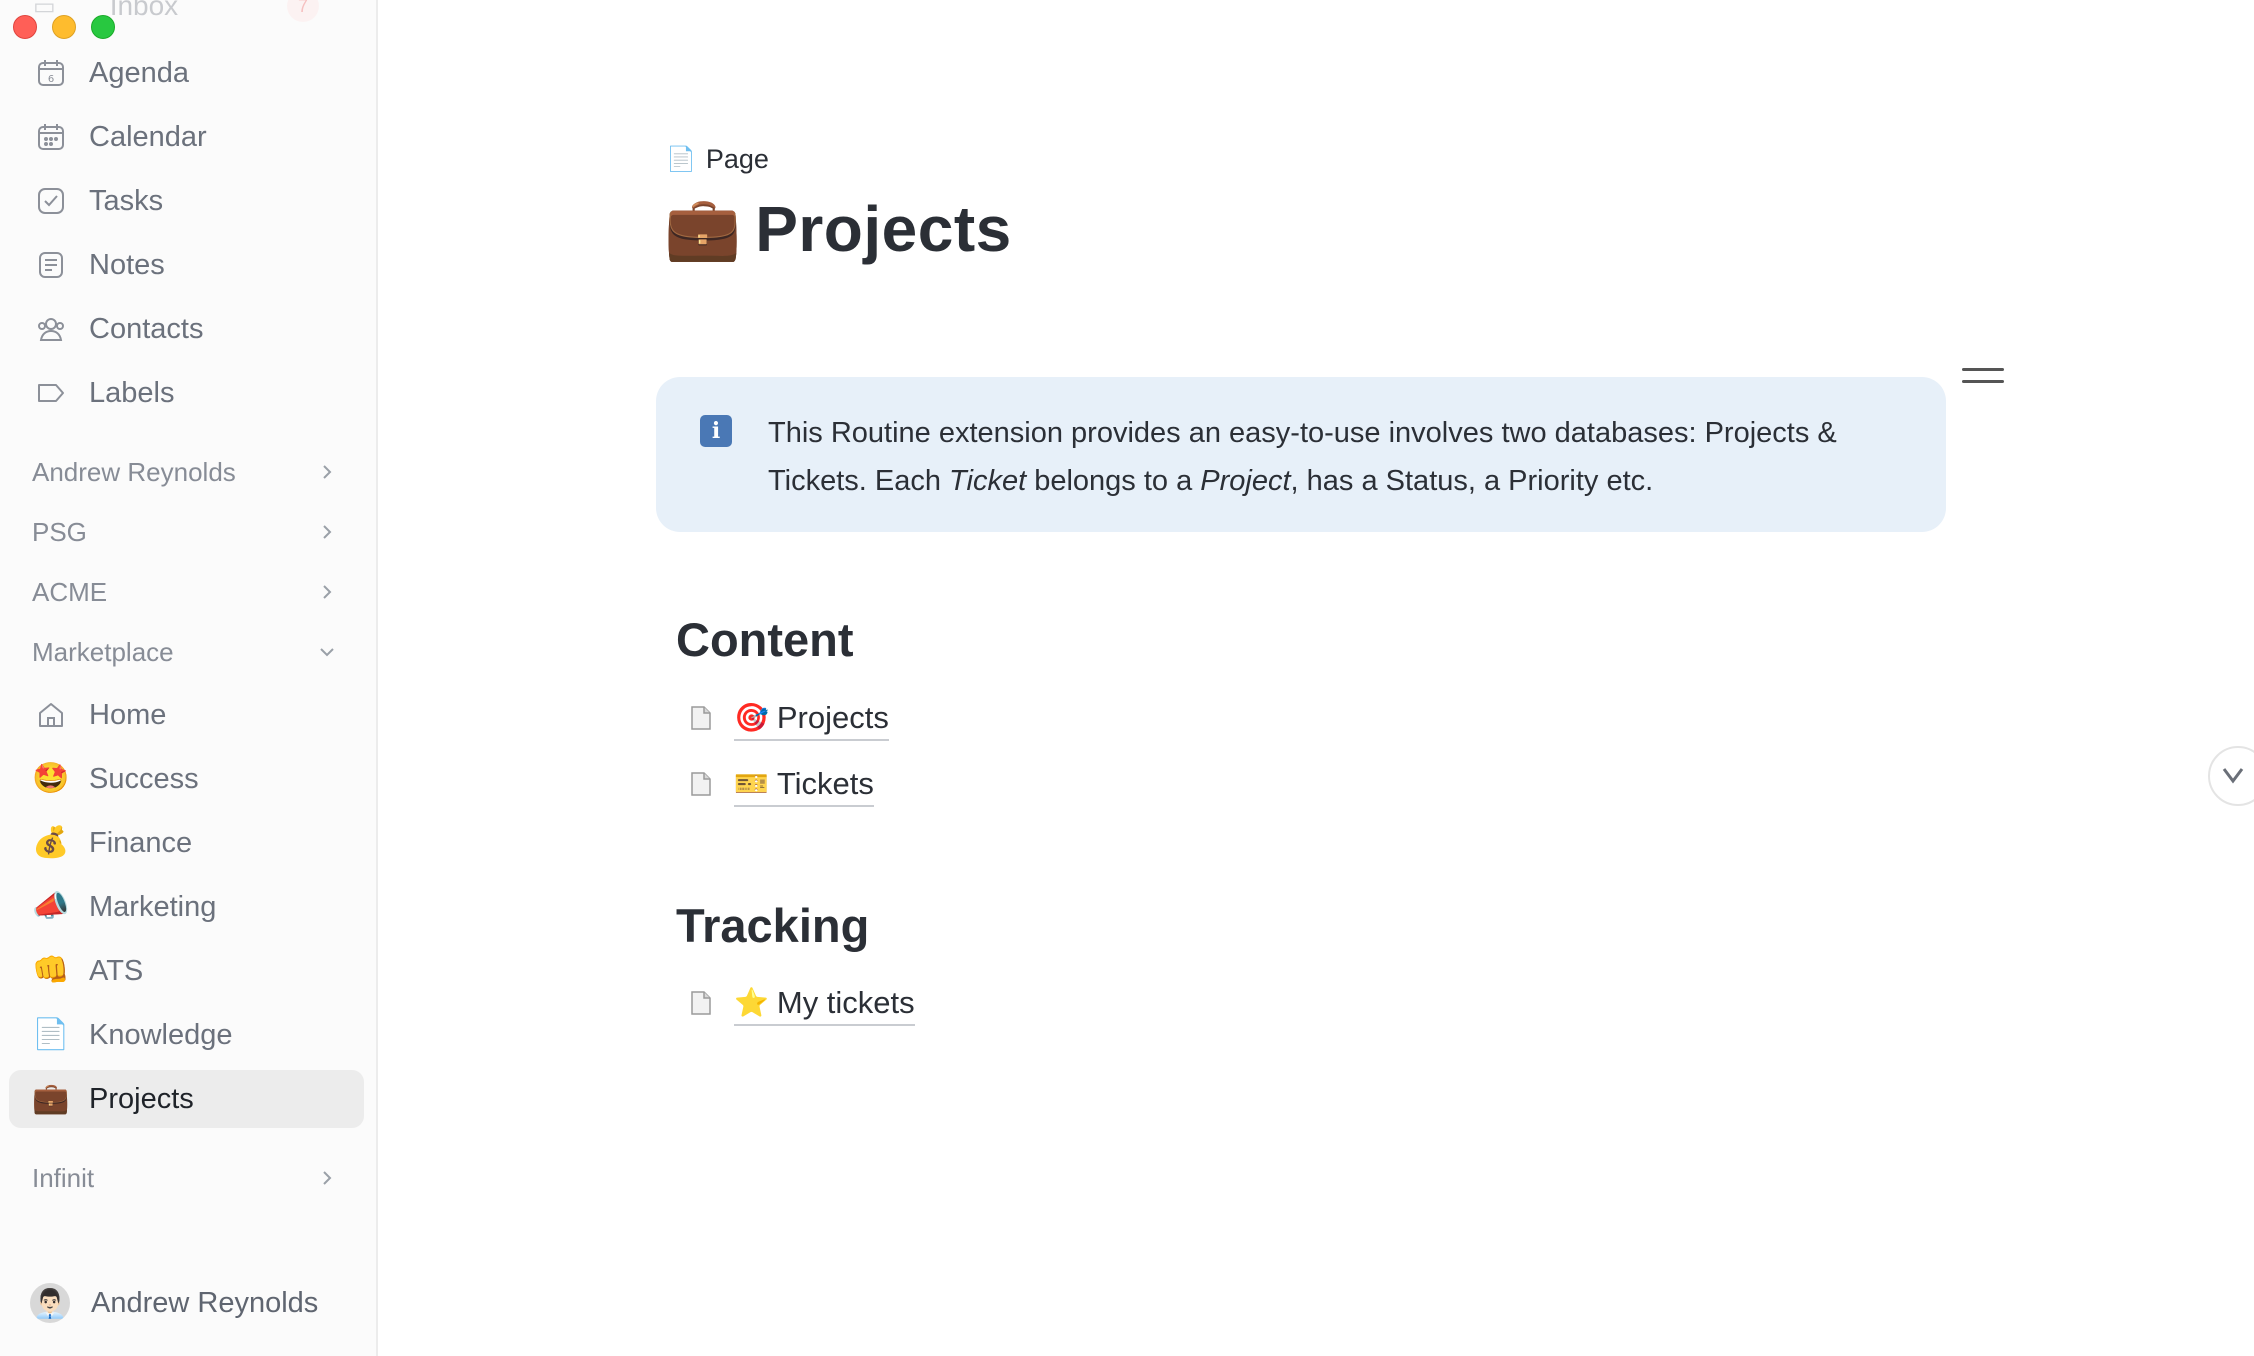  What do you see at coordinates (59, 531) in the screenshot?
I see `sidebar-group-label: PSG` at bounding box center [59, 531].